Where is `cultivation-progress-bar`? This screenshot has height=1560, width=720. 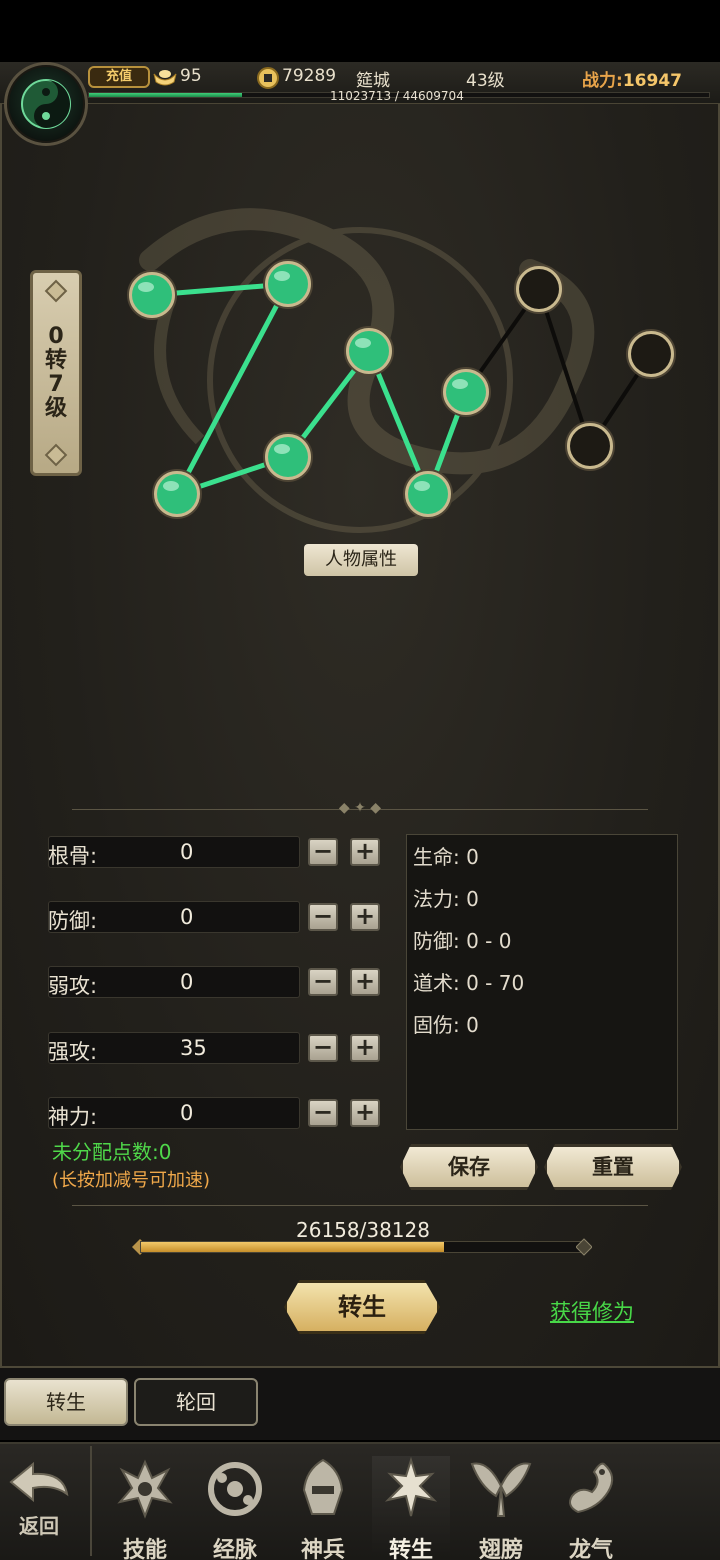 cultivation-progress-bar is located at coordinates (362, 1247).